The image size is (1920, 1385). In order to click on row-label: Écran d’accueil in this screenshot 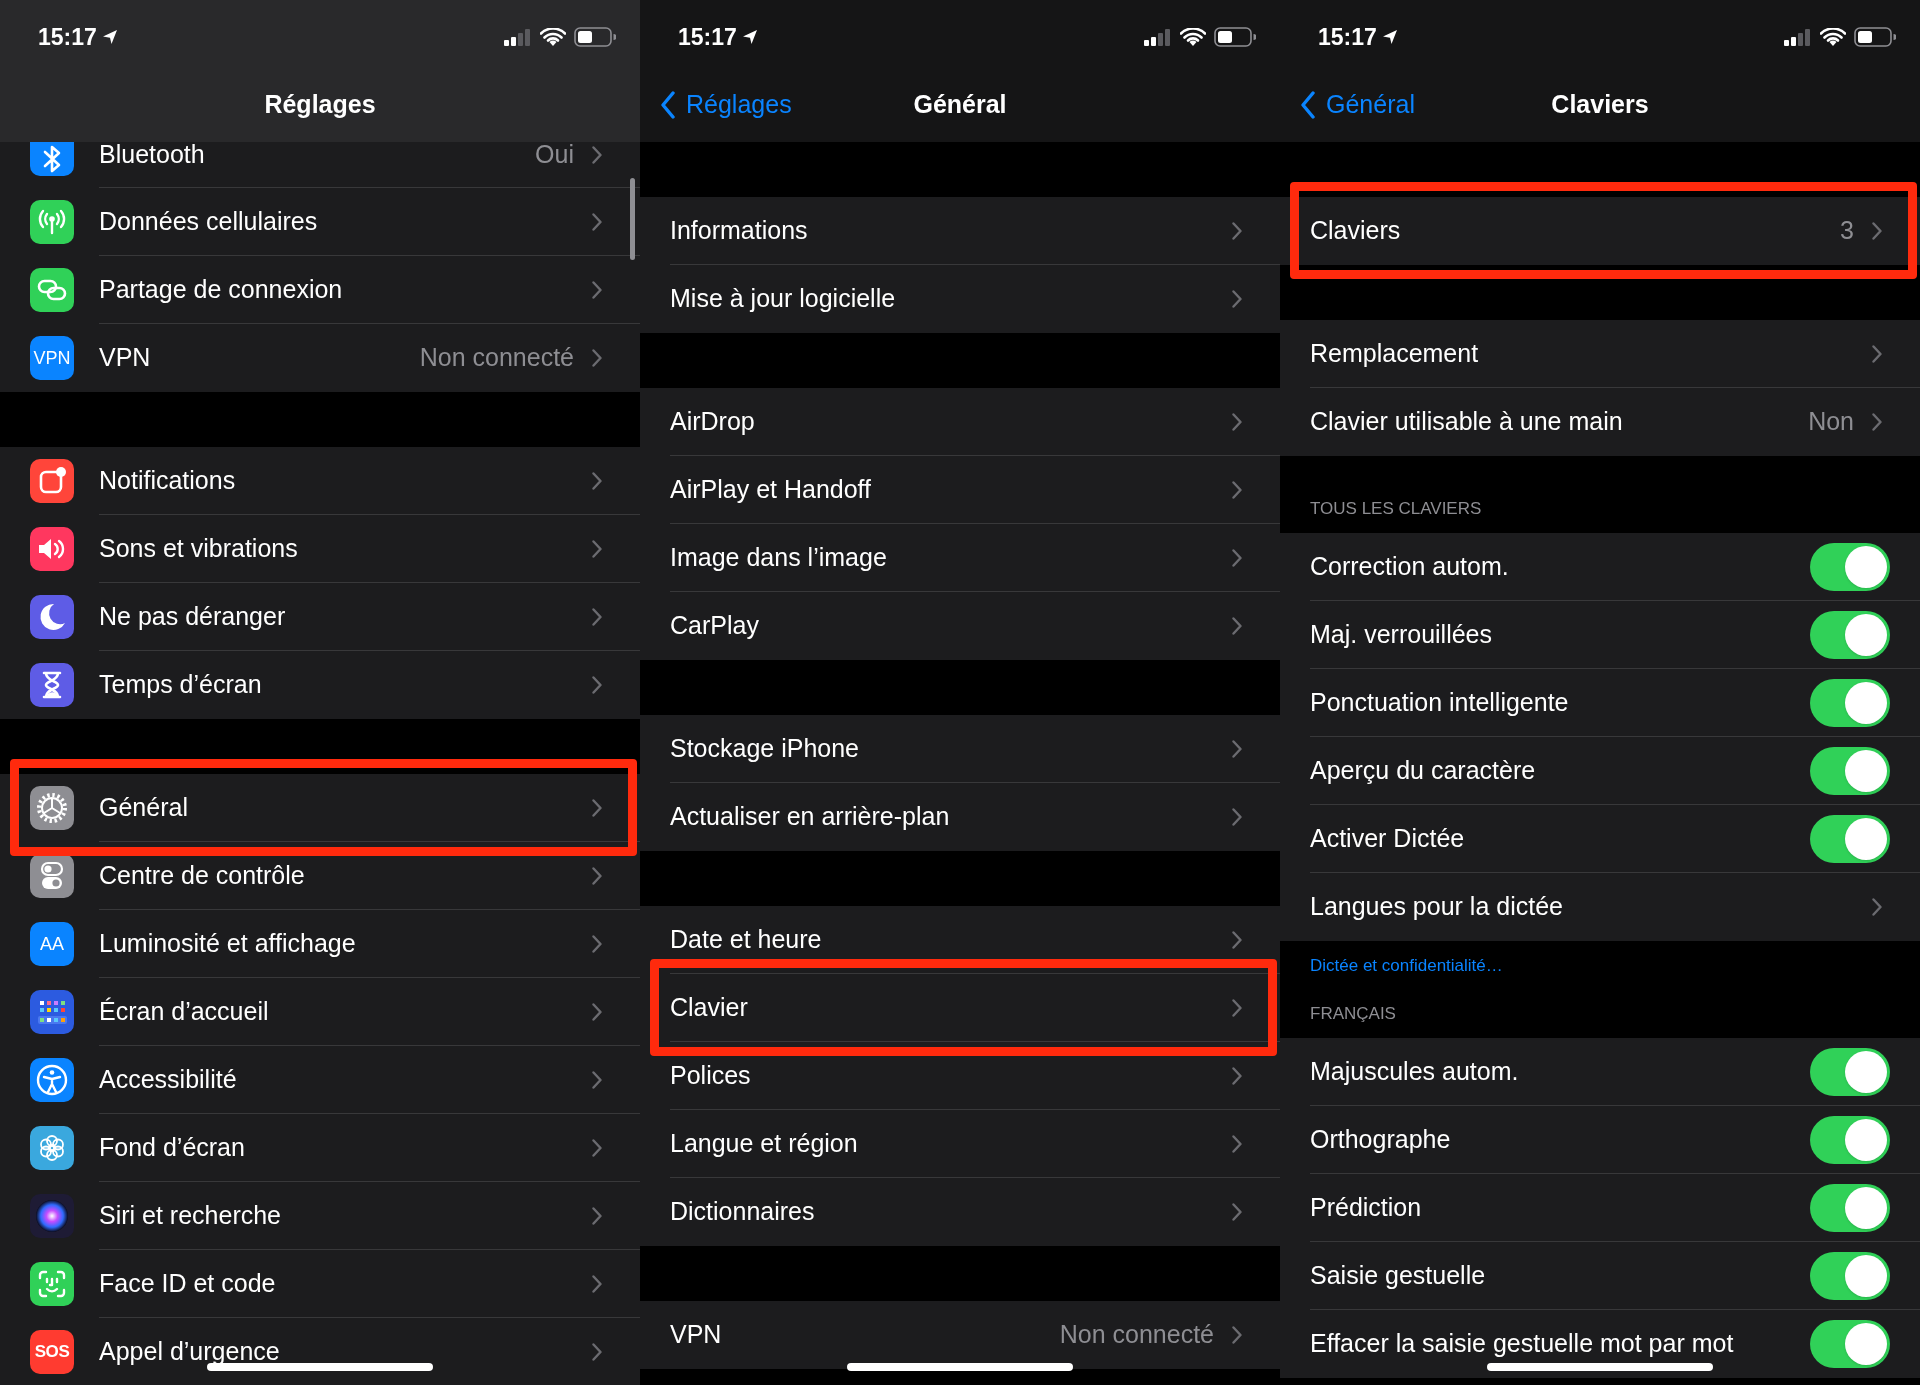, I will do `click(184, 1012)`.